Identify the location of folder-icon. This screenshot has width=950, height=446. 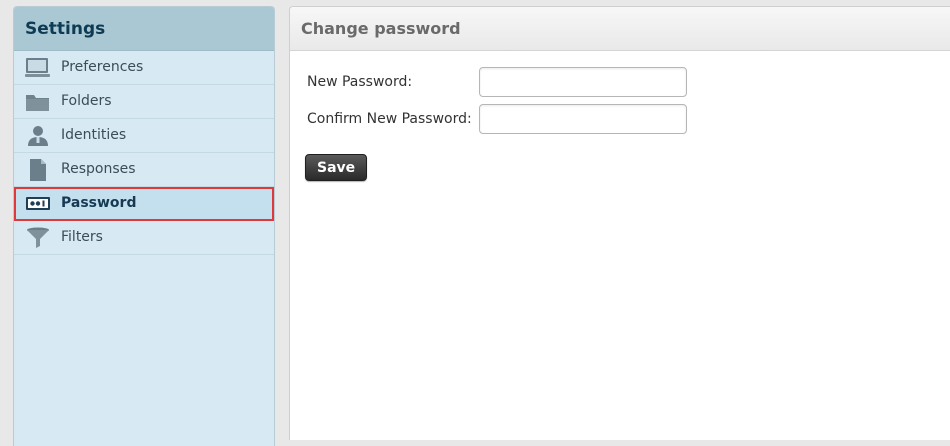
(38, 102).